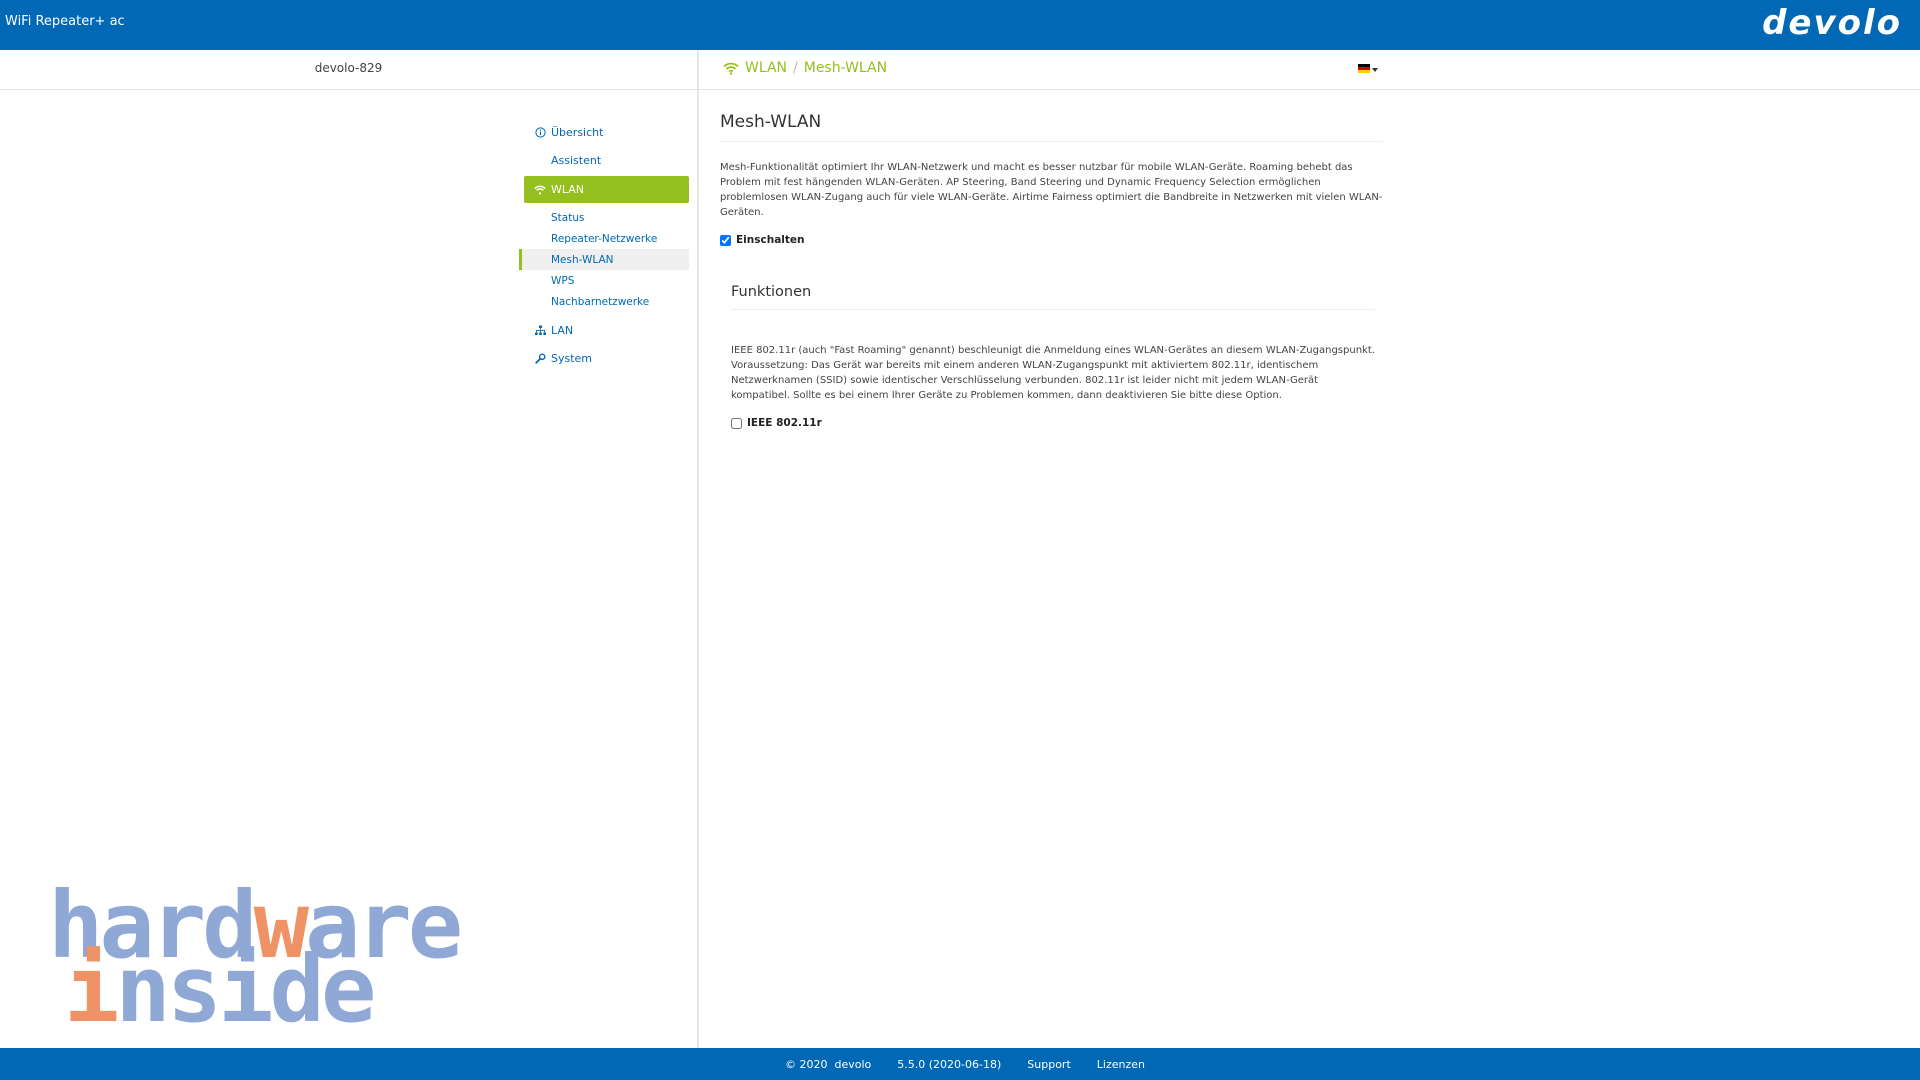 This screenshot has height=1080, width=1920. Describe the element at coordinates (784, 423) in the screenshot. I see `ieee-label: IEEE 802.11r` at that location.